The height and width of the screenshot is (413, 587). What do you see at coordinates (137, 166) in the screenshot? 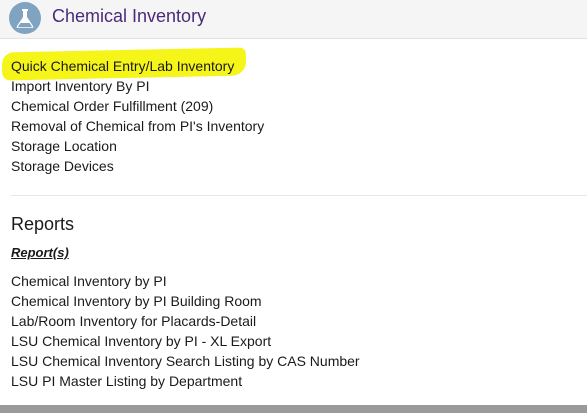
I see `link-storage-devices: Storage Devices` at bounding box center [137, 166].